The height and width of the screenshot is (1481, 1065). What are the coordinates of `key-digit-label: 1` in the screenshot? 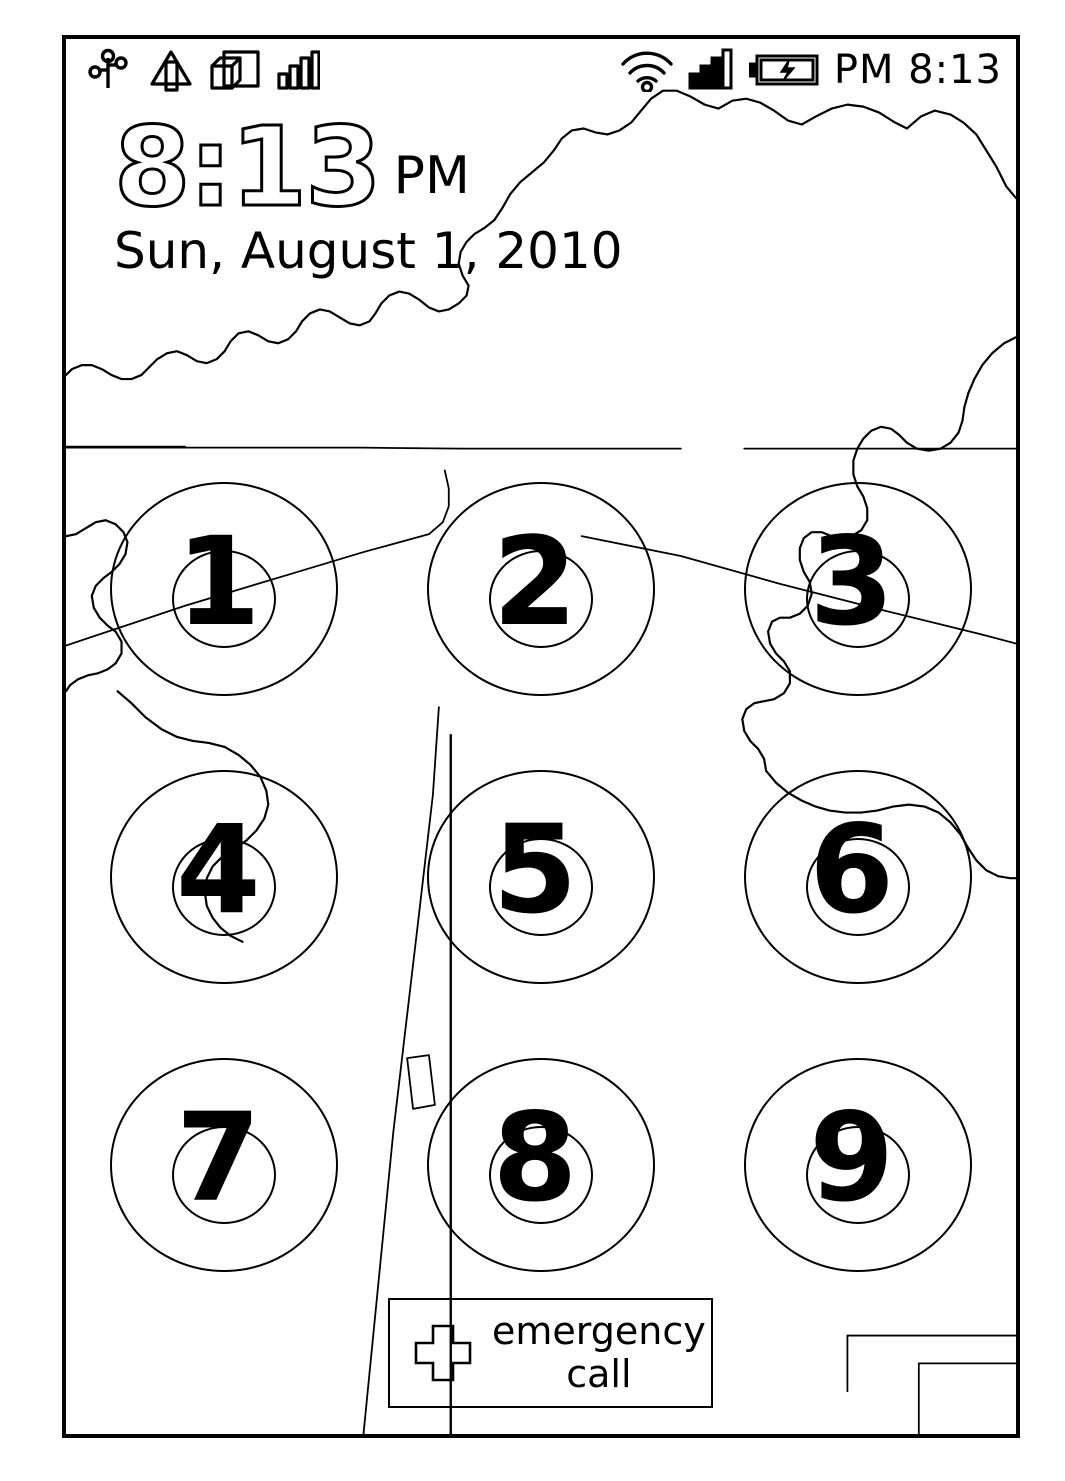 It's located at (218, 582).